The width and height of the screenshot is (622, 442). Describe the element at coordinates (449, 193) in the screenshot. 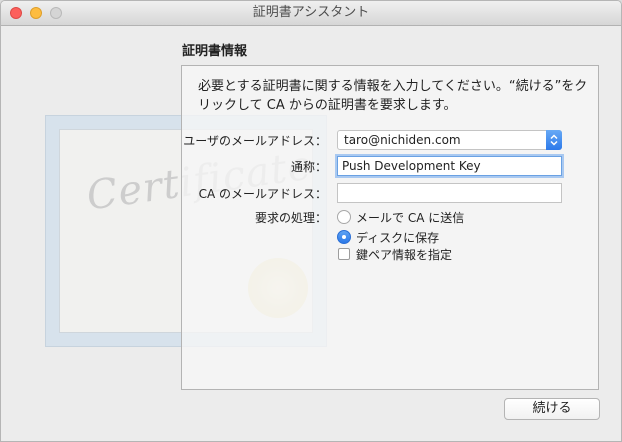

I see `ca-email-input` at that location.